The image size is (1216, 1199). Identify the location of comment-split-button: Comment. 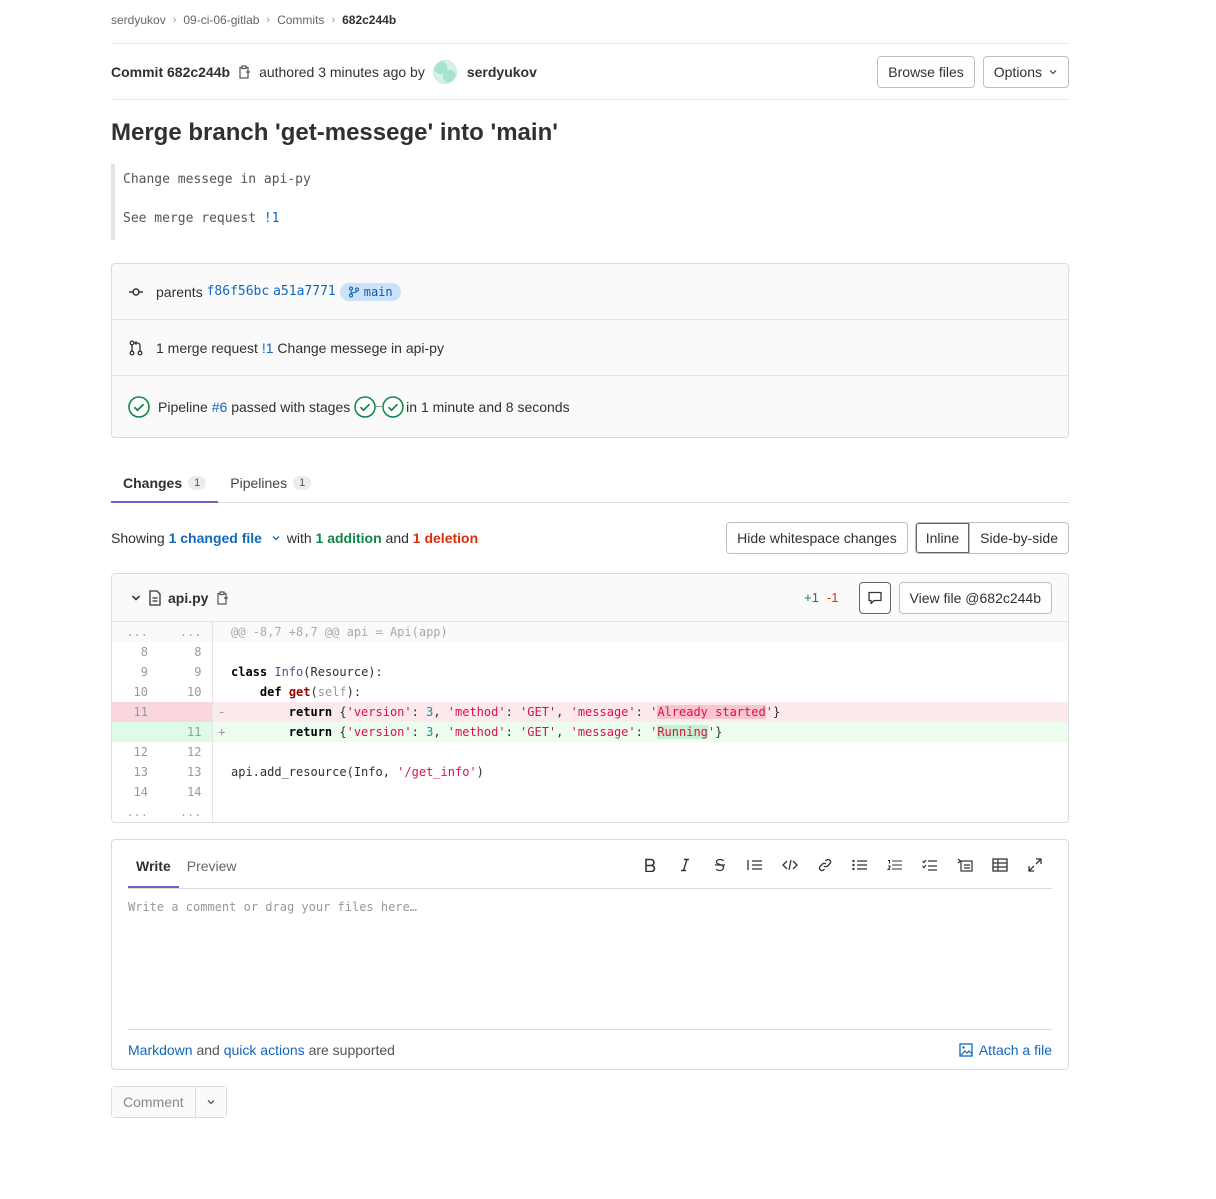
(169, 1102).